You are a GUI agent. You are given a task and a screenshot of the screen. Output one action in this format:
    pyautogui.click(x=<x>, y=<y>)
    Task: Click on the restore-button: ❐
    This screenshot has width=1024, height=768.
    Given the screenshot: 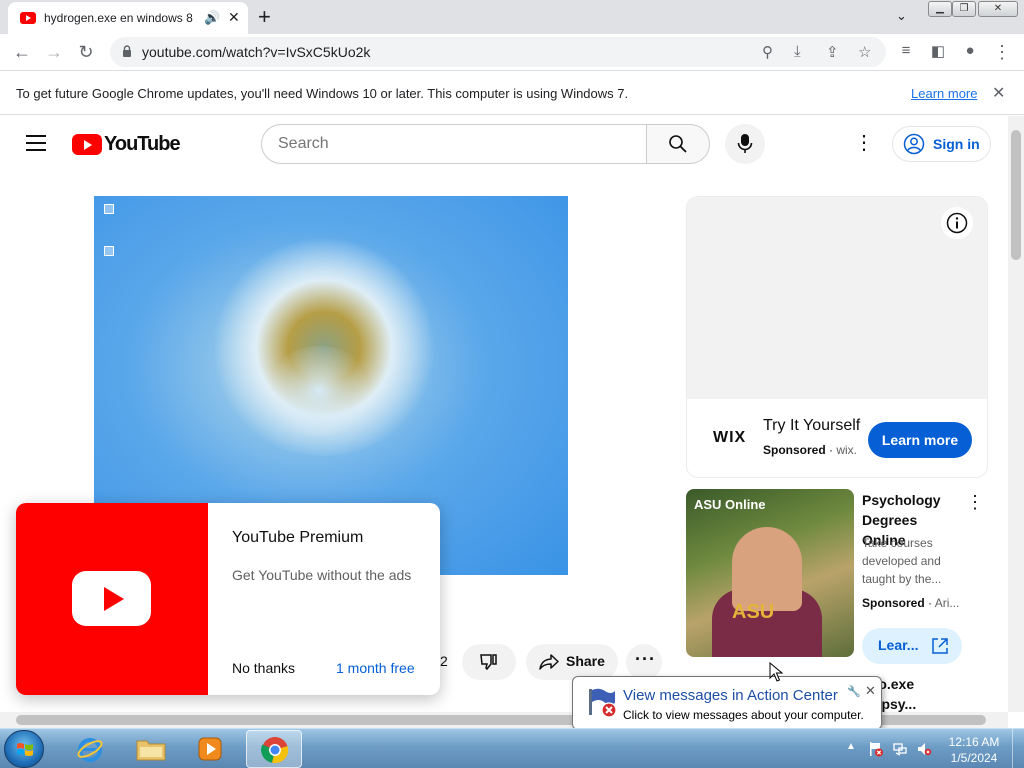 What is the action you would take?
    pyautogui.click(x=964, y=9)
    